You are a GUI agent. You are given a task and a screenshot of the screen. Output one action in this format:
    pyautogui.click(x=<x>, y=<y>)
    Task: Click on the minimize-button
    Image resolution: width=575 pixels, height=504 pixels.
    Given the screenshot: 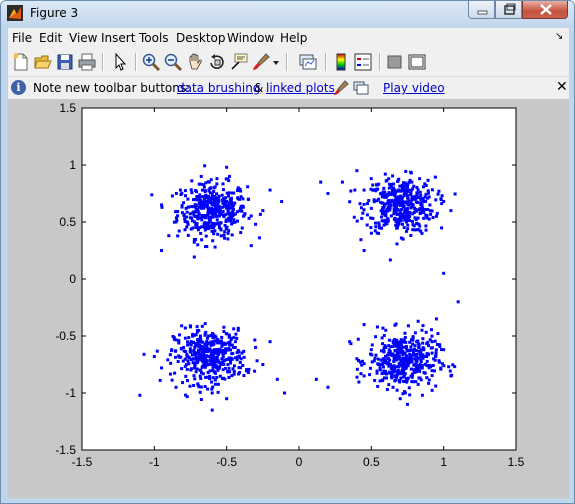 What is the action you would take?
    pyautogui.click(x=481, y=10)
    